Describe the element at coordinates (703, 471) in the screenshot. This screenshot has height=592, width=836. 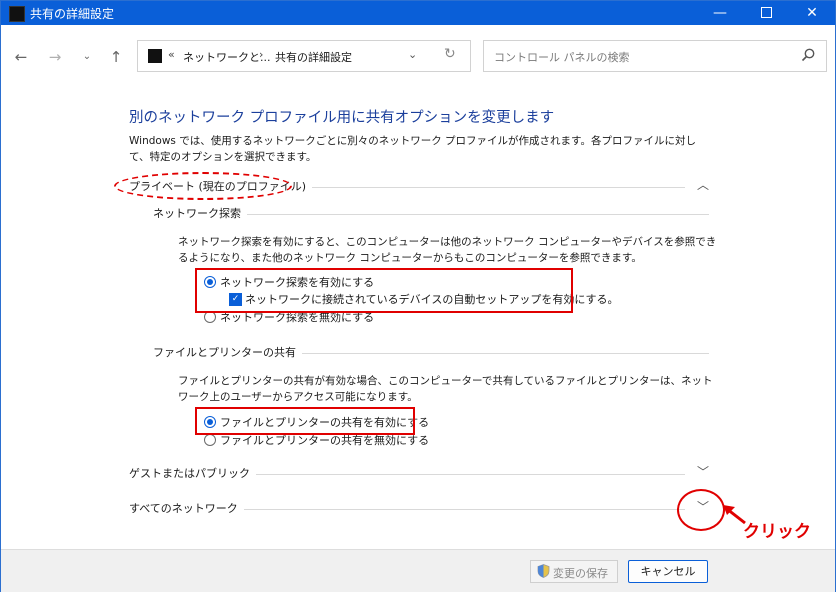
I see `chevron-down-icon: ﹀` at that location.